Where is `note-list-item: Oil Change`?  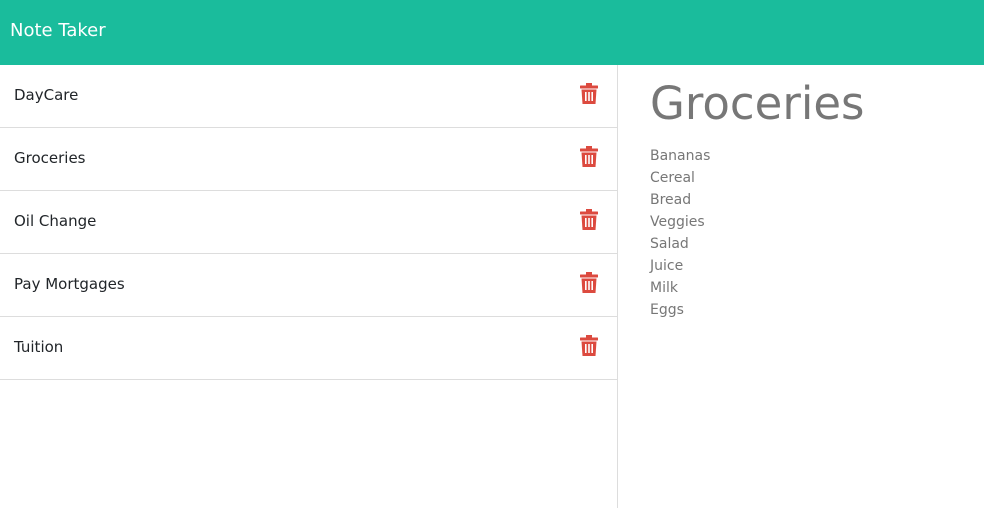 note-list-item: Oil Change is located at coordinates (308, 222).